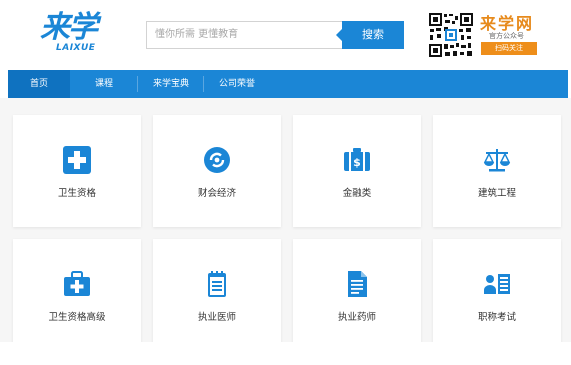 The width and height of the screenshot is (571, 365). I want to click on medical-kit-icon, so click(77, 284).